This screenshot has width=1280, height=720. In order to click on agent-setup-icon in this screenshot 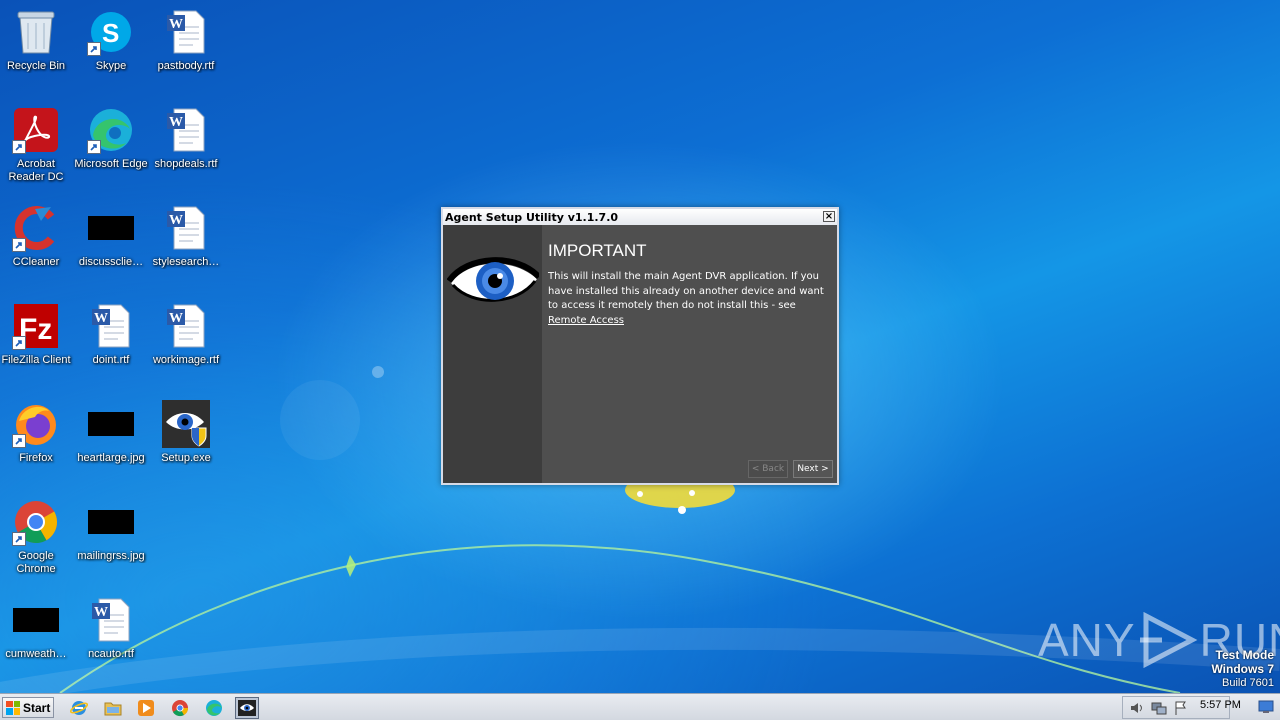, I will do `click(247, 708)`.